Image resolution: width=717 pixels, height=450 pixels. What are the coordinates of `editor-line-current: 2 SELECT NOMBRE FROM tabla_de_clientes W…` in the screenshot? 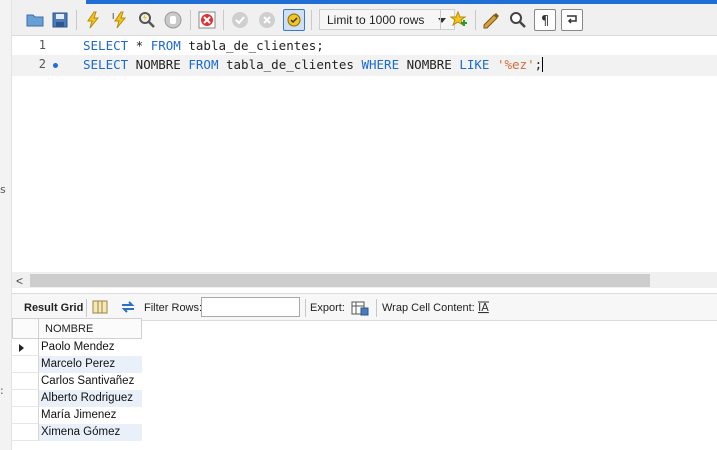 It's located at (364, 65).